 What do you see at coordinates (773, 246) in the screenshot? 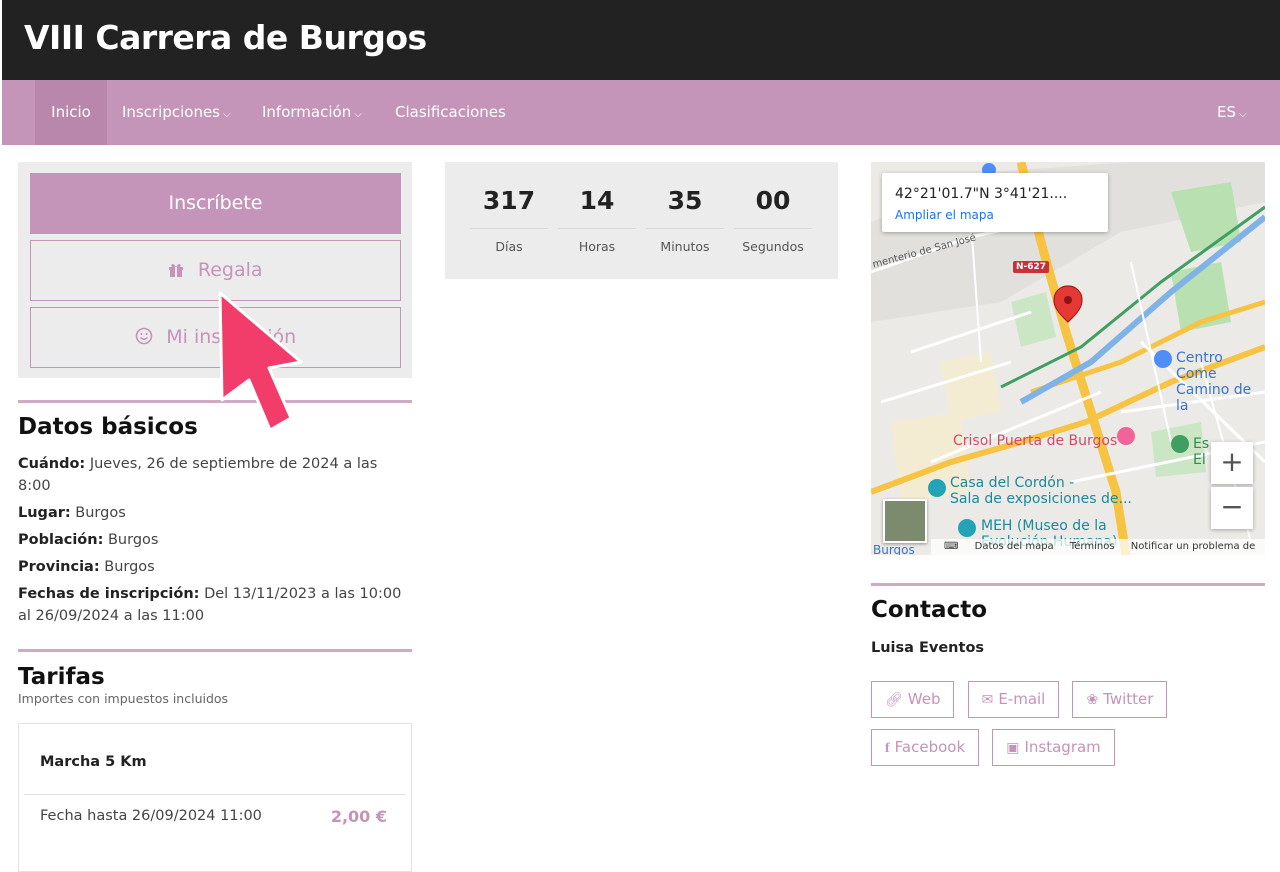
I see `countdown-label: Segundos` at bounding box center [773, 246].